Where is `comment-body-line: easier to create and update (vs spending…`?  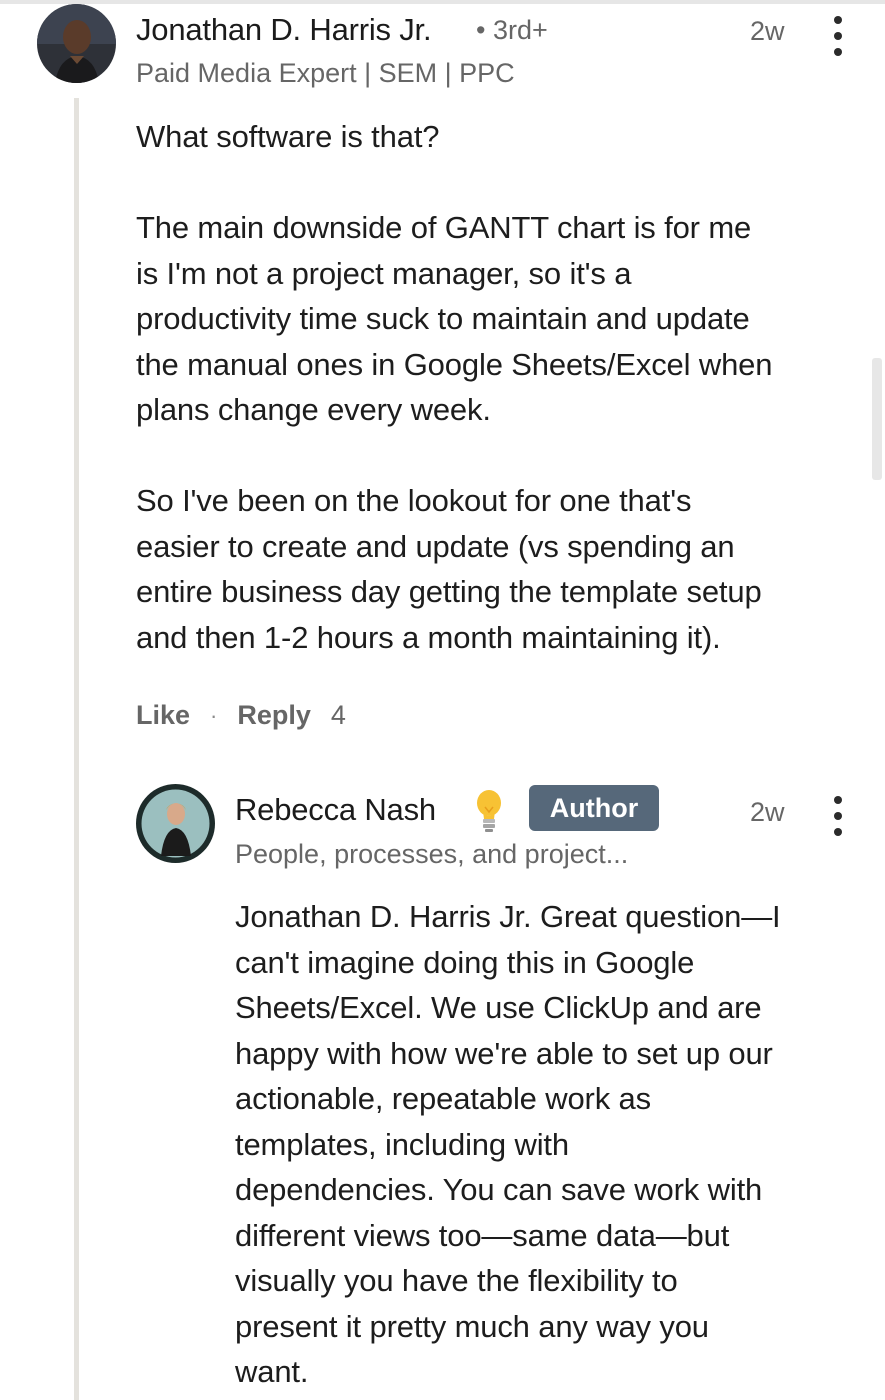
comment-body-line: easier to create and update (vs spending… is located at coordinates (435, 546).